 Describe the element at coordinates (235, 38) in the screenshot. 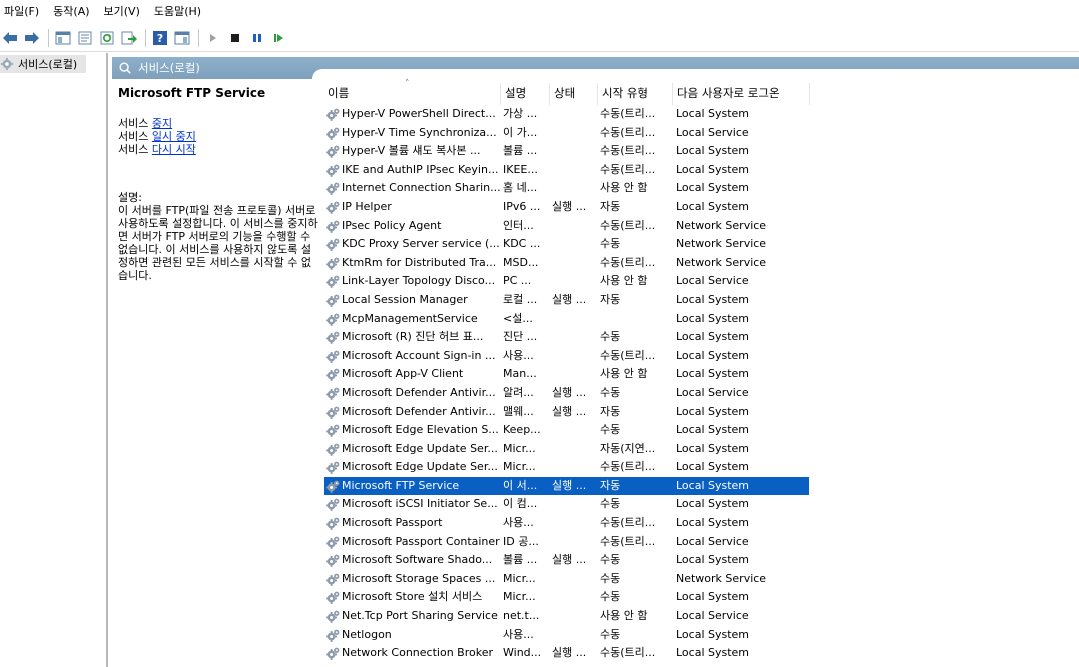

I see `stop-service-icon` at that location.